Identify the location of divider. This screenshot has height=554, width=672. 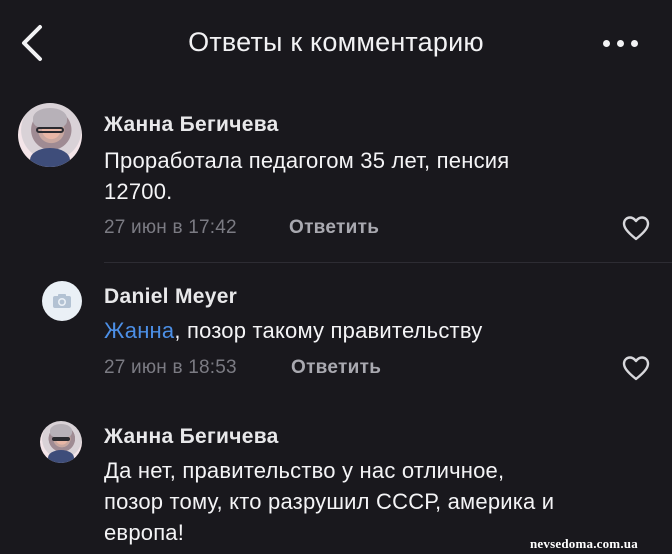
(388, 262).